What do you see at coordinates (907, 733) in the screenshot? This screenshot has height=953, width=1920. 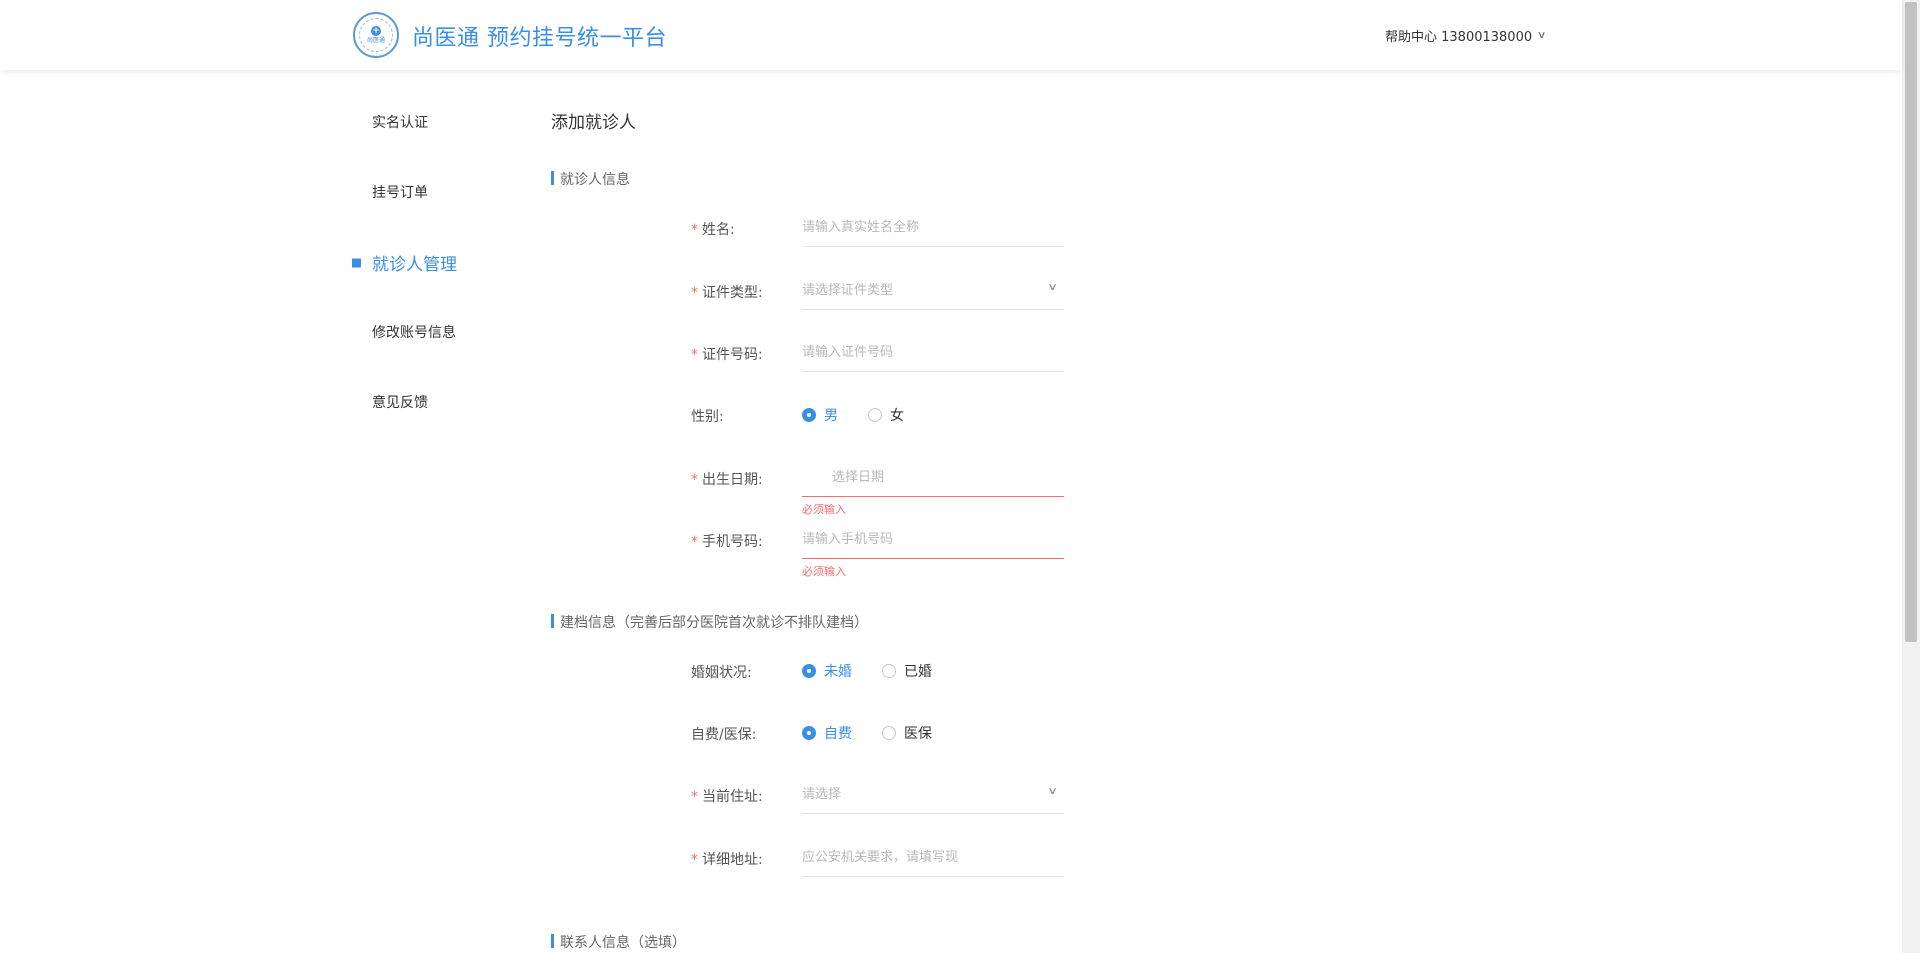 I see `insurance-medical-radio: 医保` at bounding box center [907, 733].